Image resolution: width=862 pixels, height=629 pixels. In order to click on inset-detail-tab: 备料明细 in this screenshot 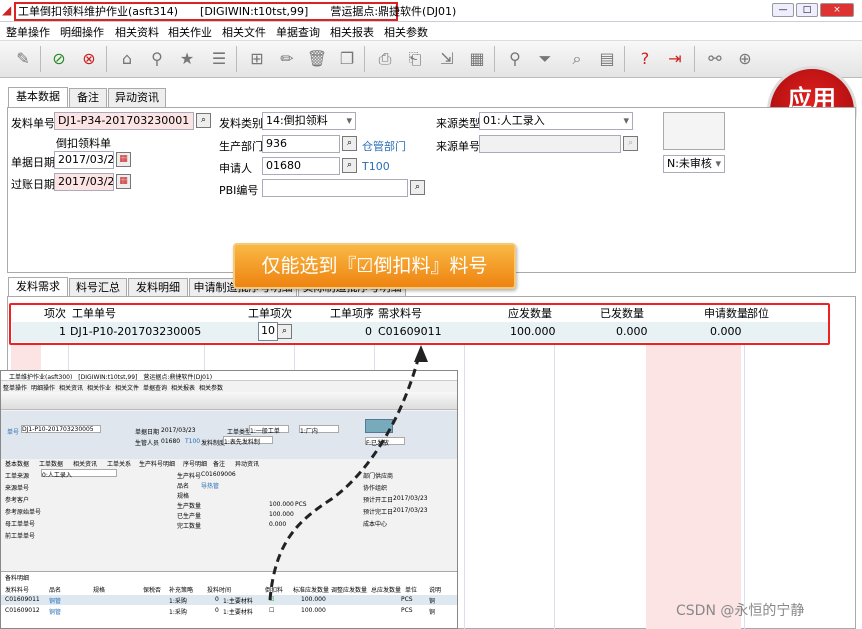, I will do `click(17, 577)`.